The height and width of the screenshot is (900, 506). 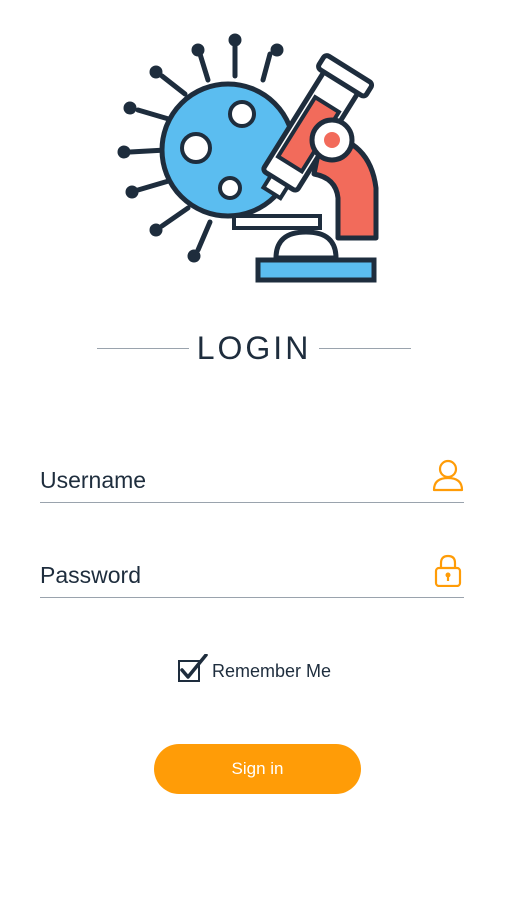 I want to click on password-field, so click(x=252, y=574).